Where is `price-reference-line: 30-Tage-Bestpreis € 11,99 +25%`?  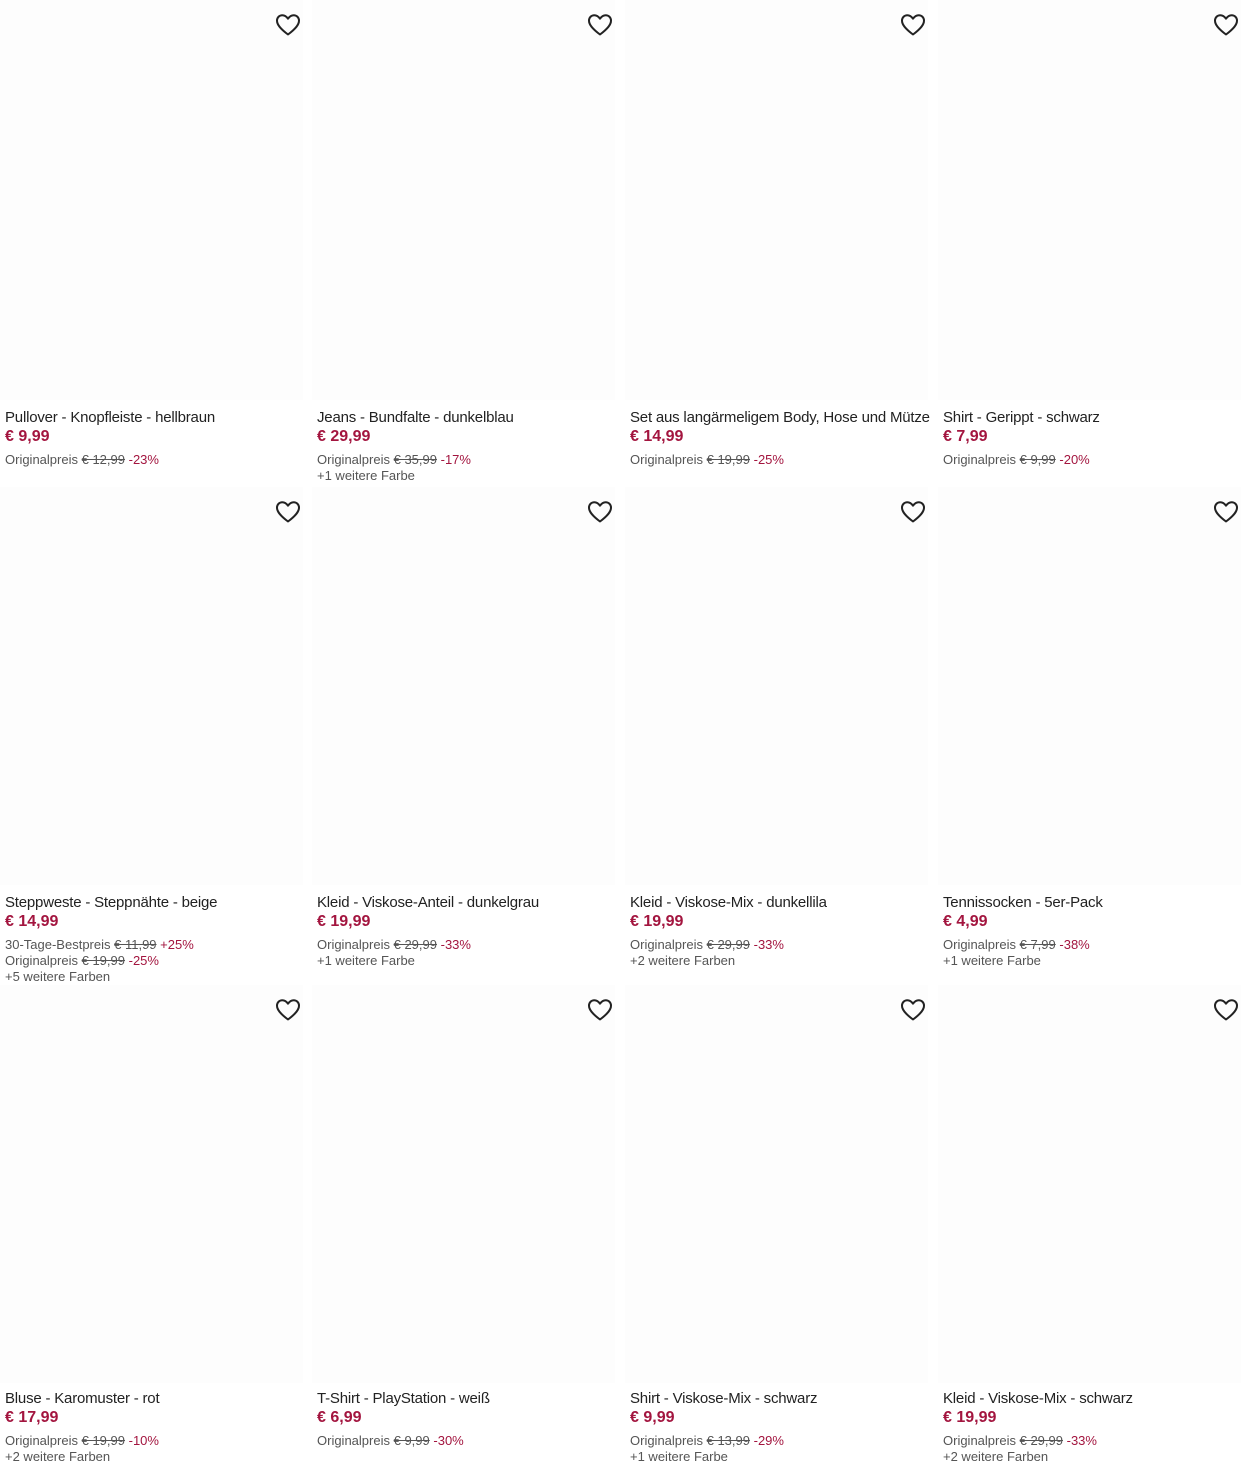
price-reference-line: 30-Tage-Bestpreis € 11,99 +25% is located at coordinates (155, 945).